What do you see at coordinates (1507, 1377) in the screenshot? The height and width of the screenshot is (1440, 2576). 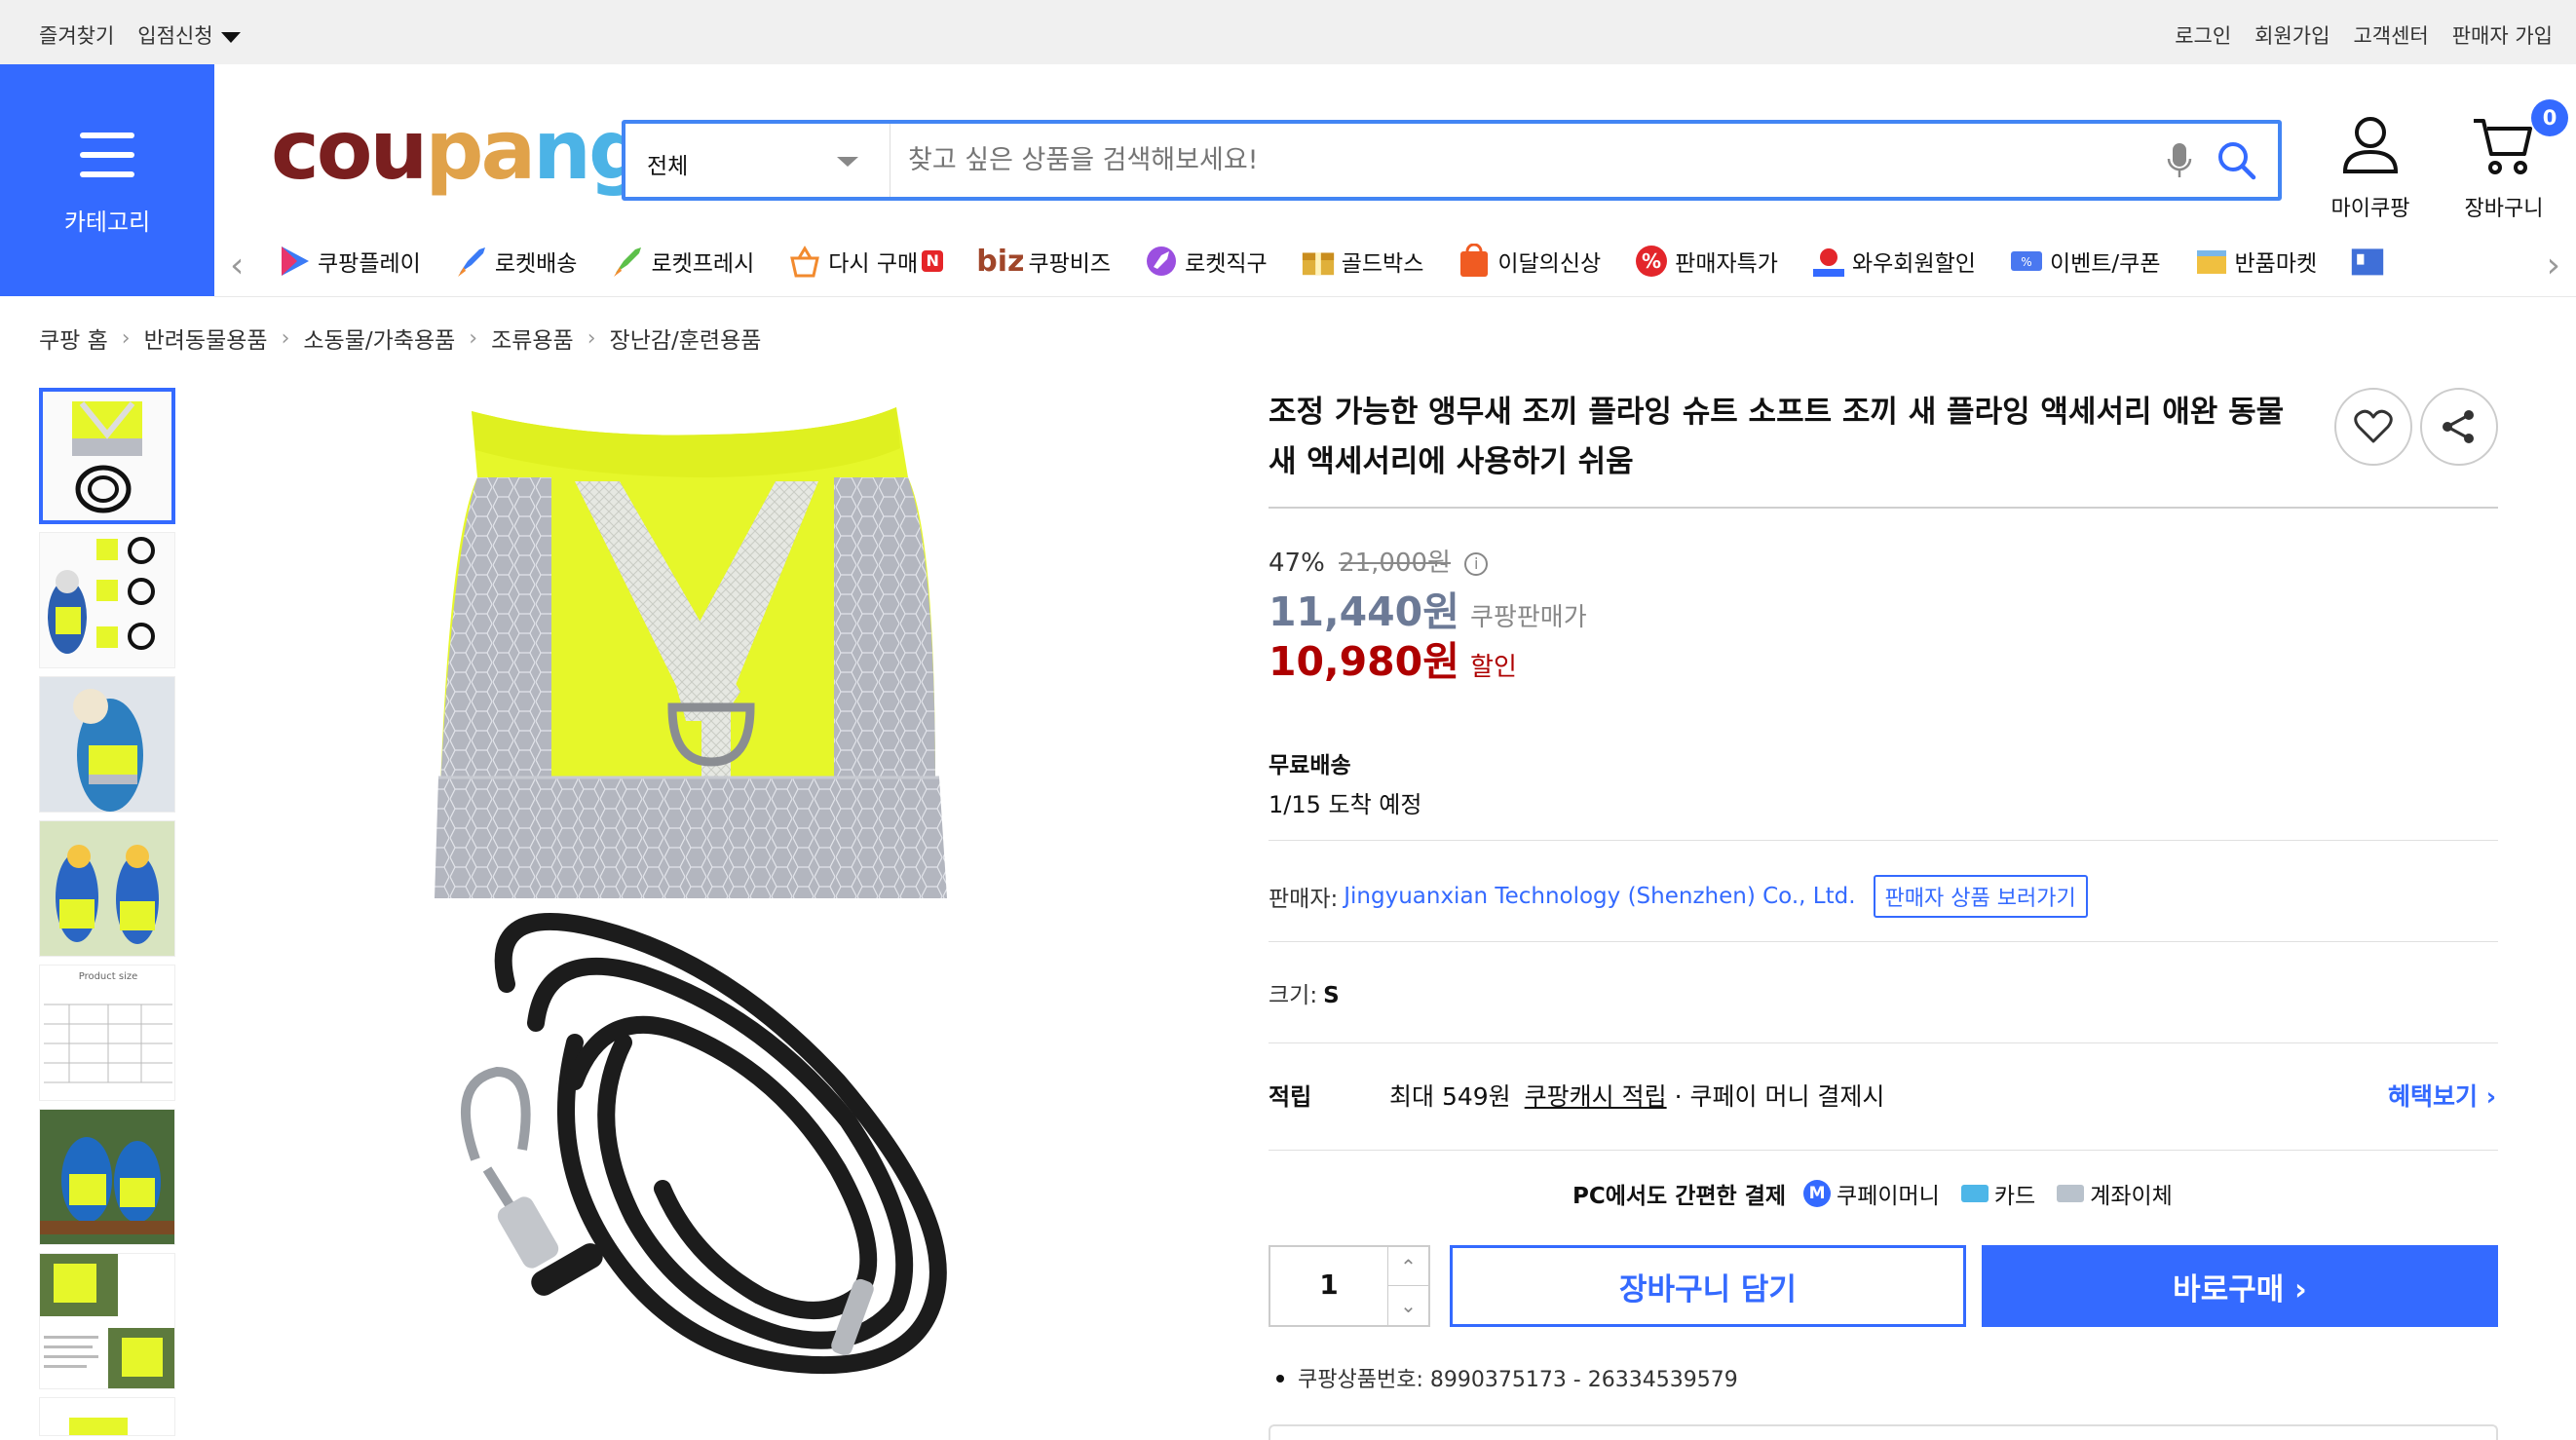 I see `product-number: 쿠팡상품번호: 8990375173 - 26334539579` at bounding box center [1507, 1377].